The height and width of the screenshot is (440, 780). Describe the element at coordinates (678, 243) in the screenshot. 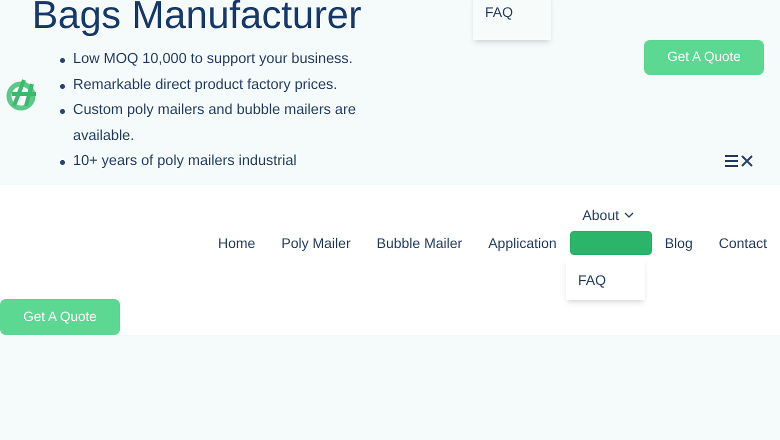

I see `nav-link: Blog` at that location.